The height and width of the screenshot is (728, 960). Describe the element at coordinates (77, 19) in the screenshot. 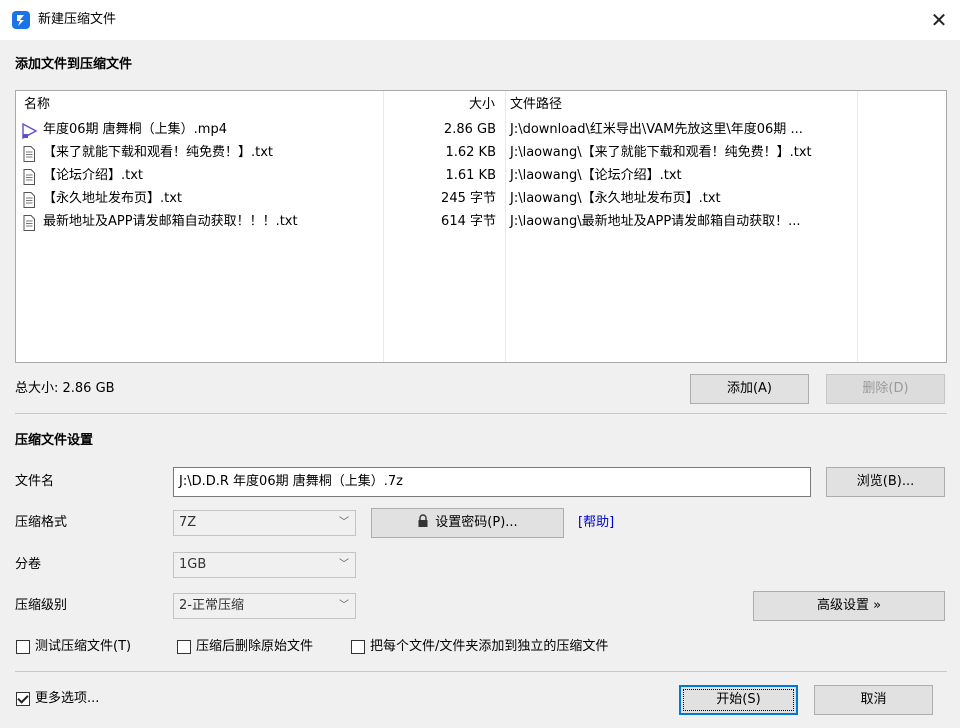

I see `window-title: 新建压缩文件` at that location.